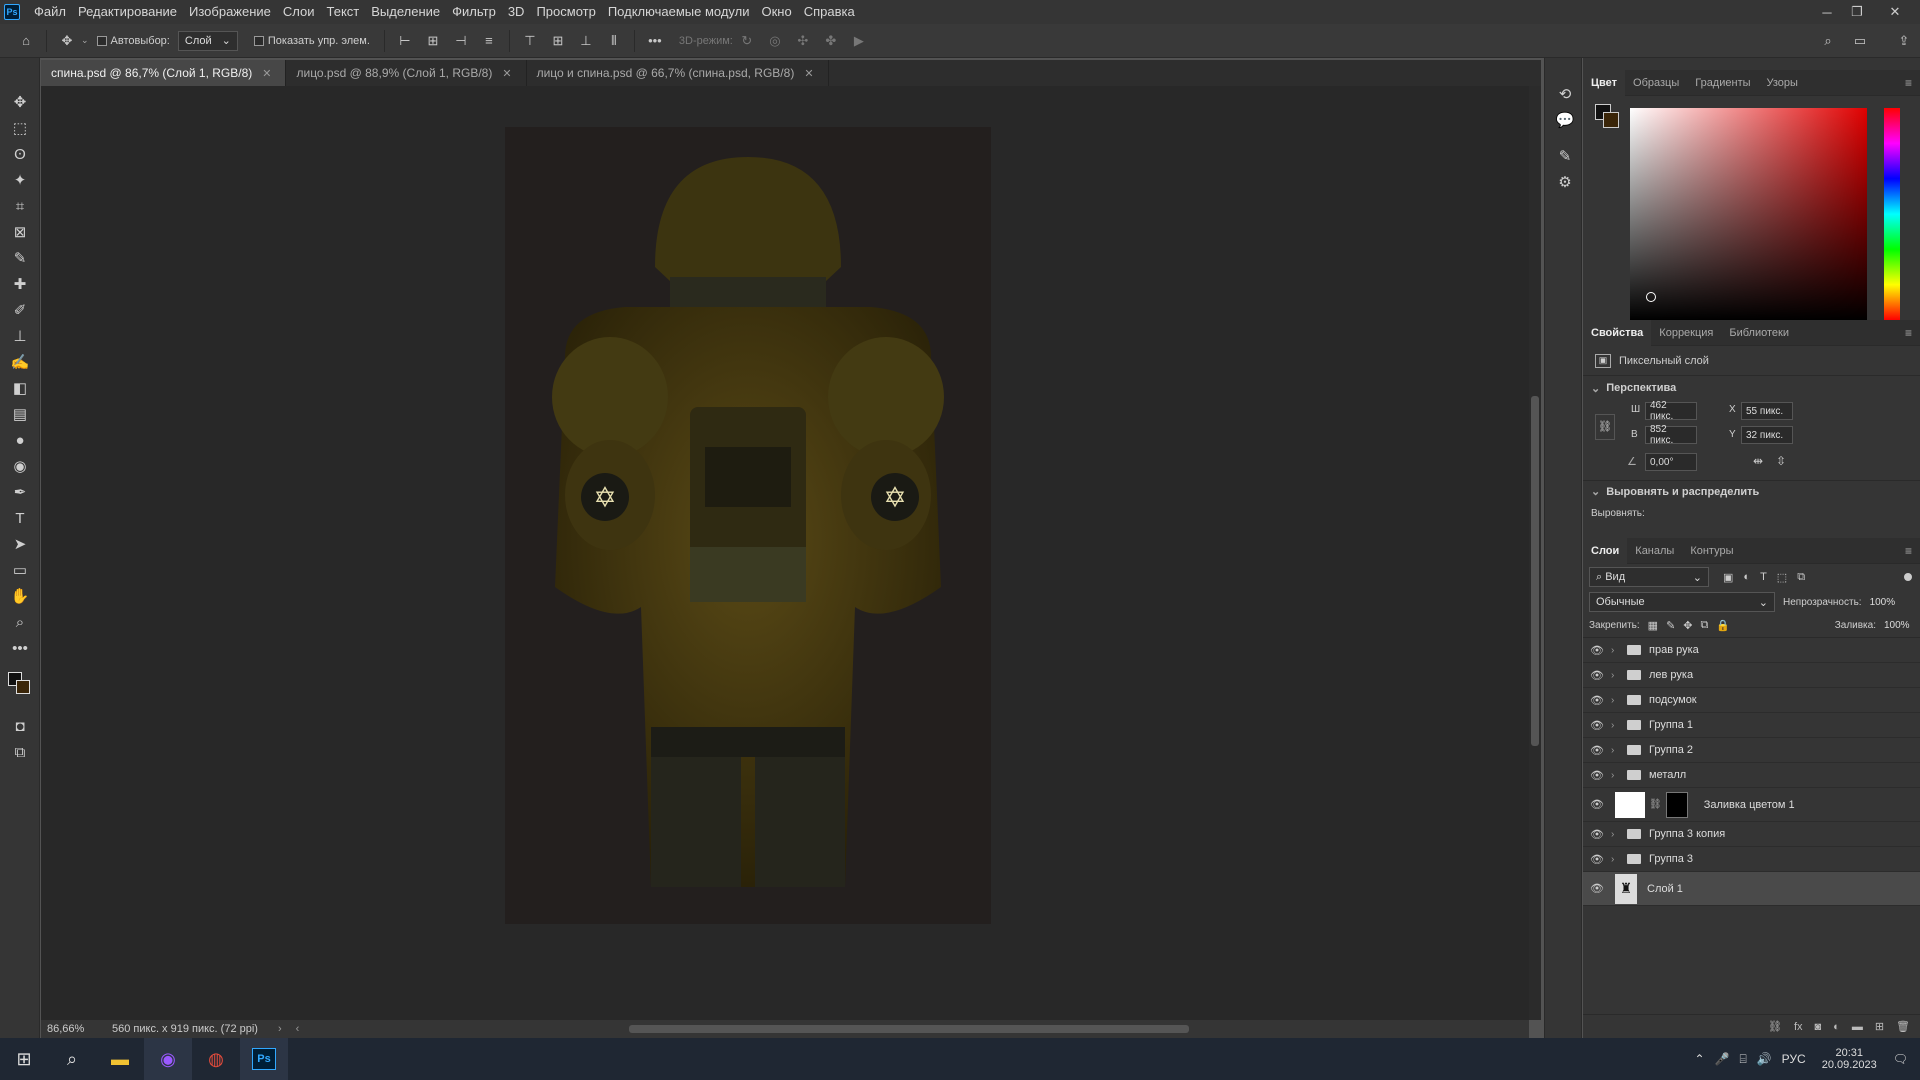 This screenshot has width=1920, height=1080. Describe the element at coordinates (1722, 1059) in the screenshot. I see `microphone-icon: 🎤` at that location.